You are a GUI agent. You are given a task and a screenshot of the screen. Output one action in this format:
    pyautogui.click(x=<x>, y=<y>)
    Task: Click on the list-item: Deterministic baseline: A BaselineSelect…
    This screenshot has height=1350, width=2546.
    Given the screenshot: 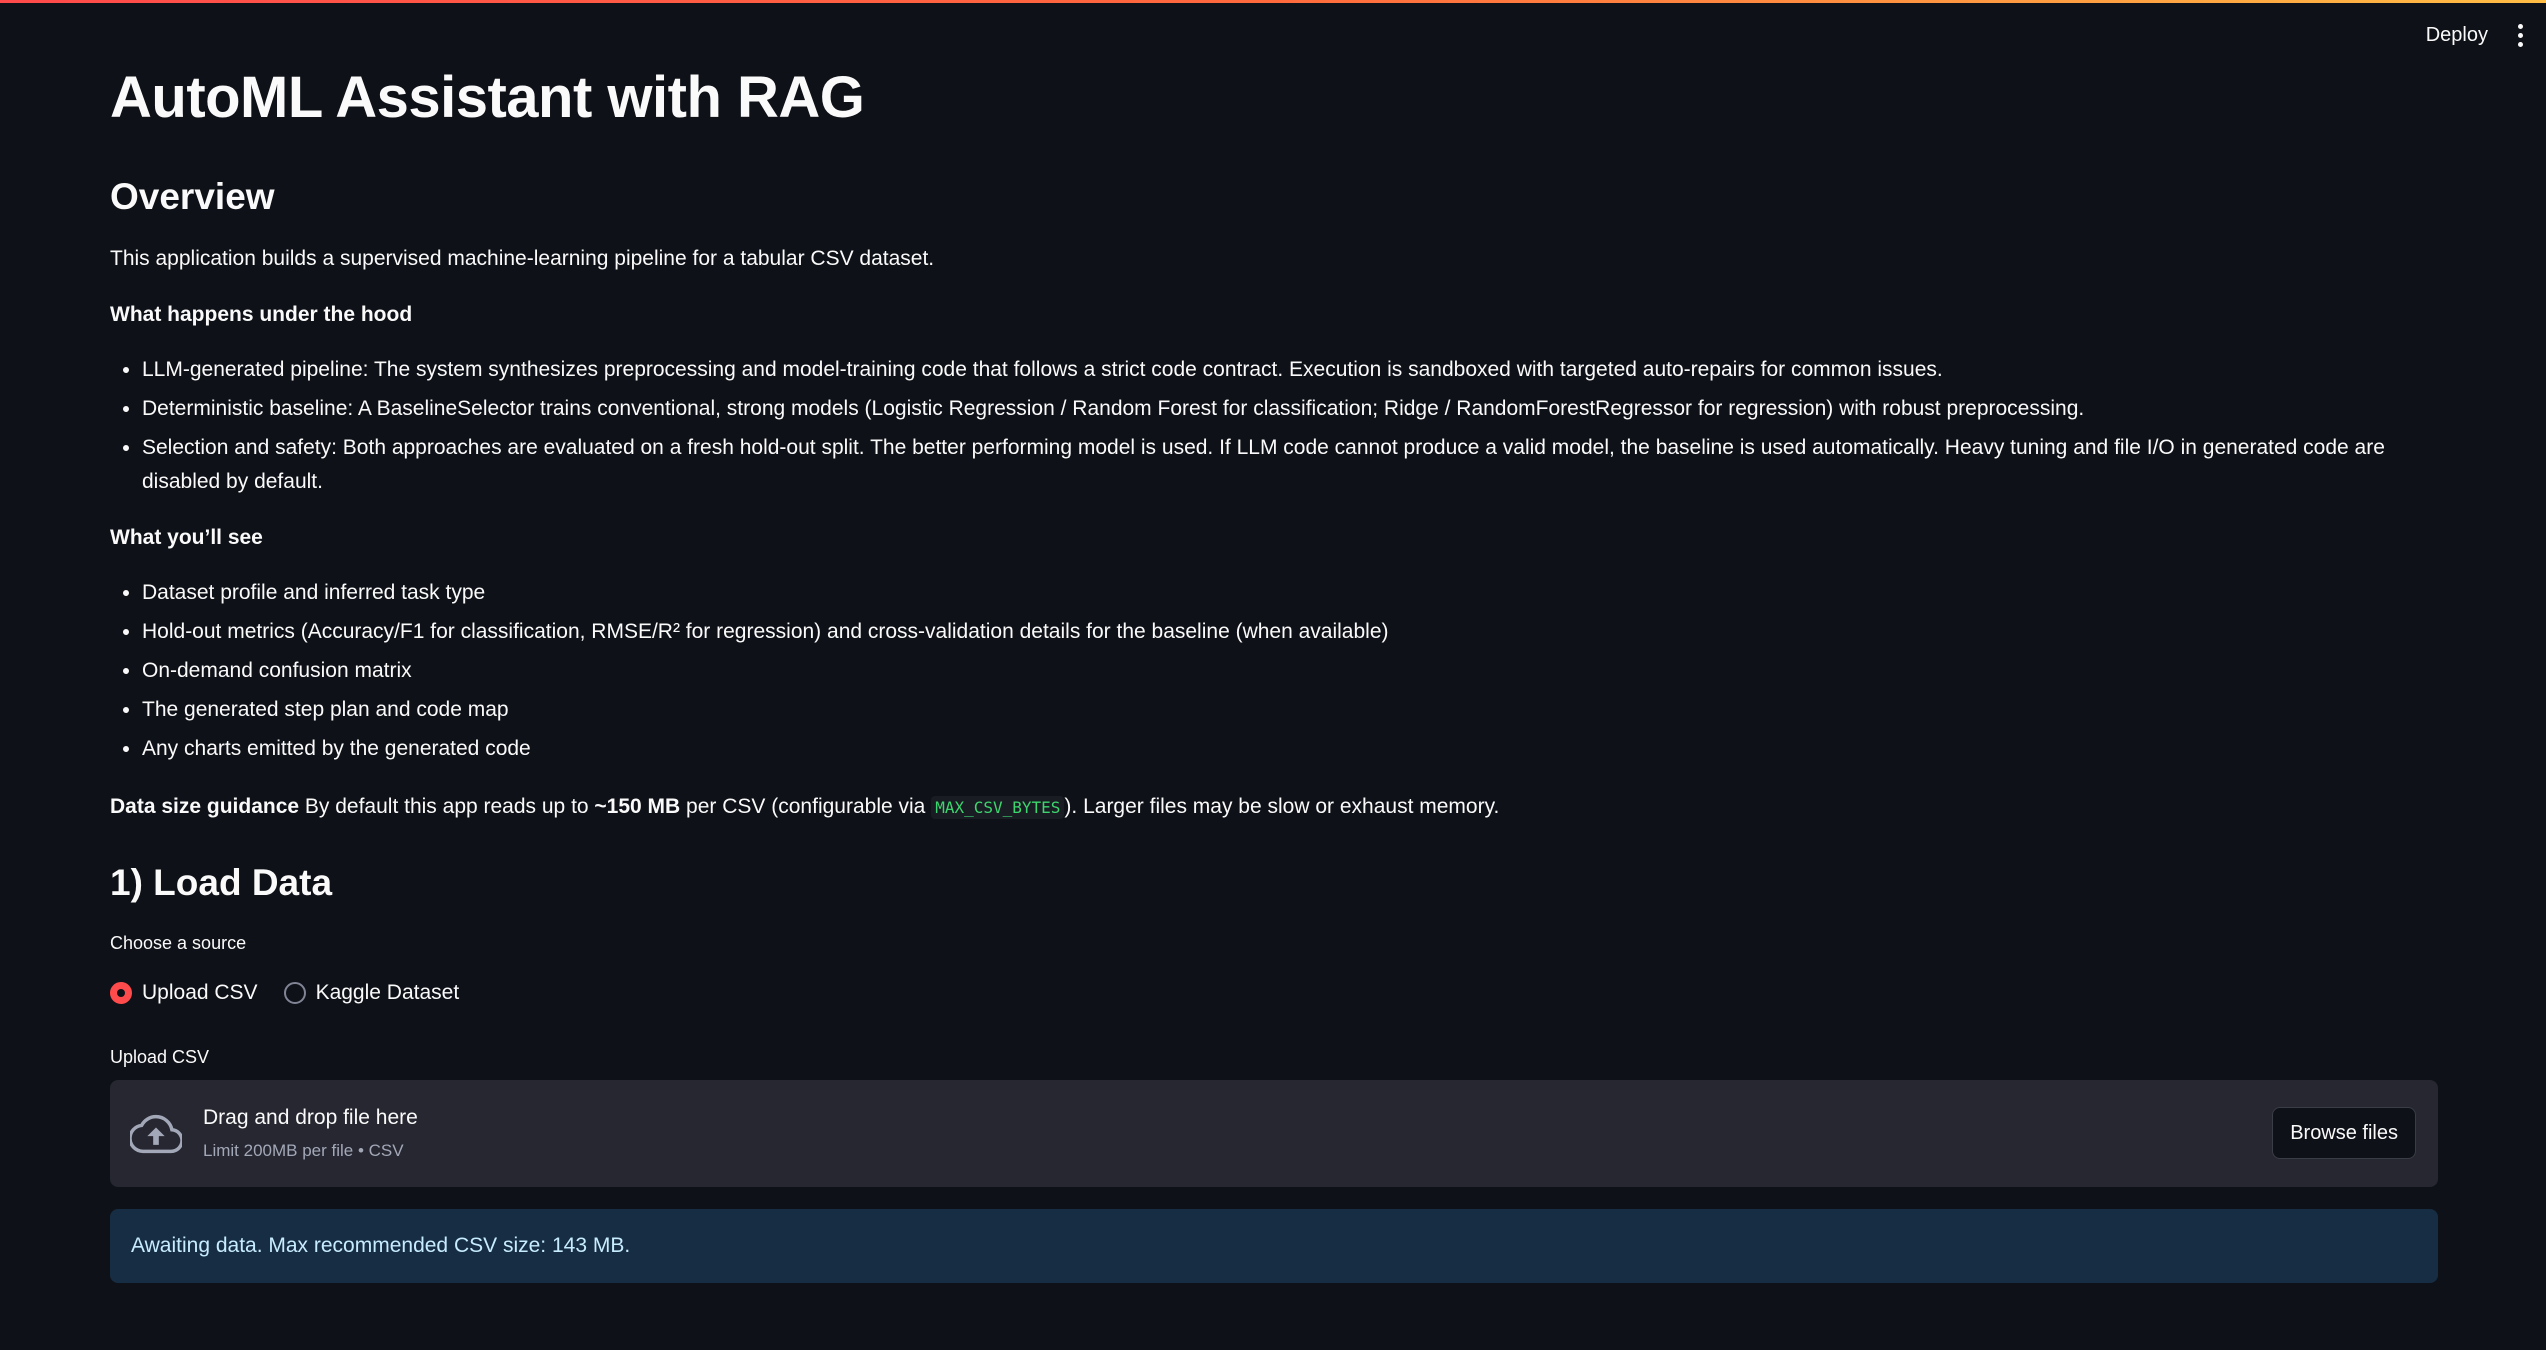 What is the action you would take?
    pyautogui.click(x=1292, y=409)
    